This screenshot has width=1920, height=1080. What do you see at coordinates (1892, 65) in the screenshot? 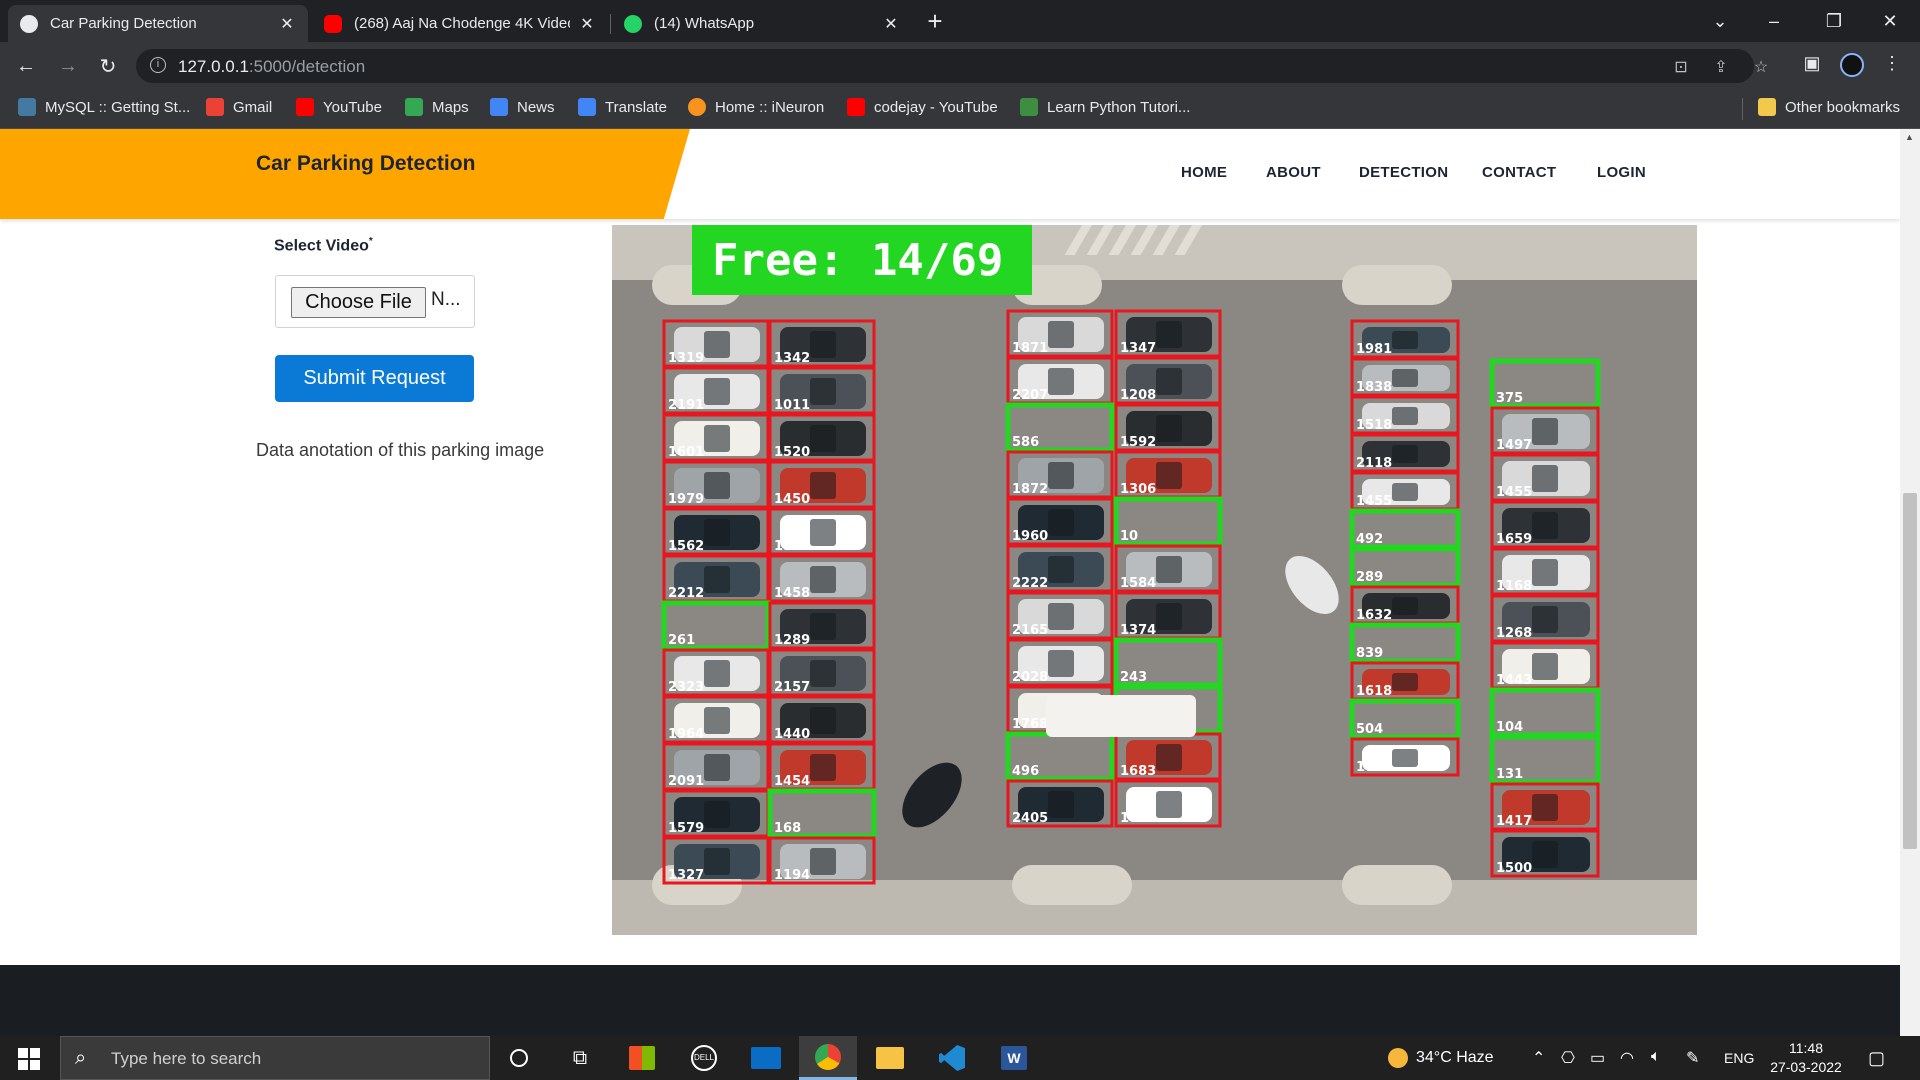
I see `menu-kebab-icon: ⋮` at bounding box center [1892, 65].